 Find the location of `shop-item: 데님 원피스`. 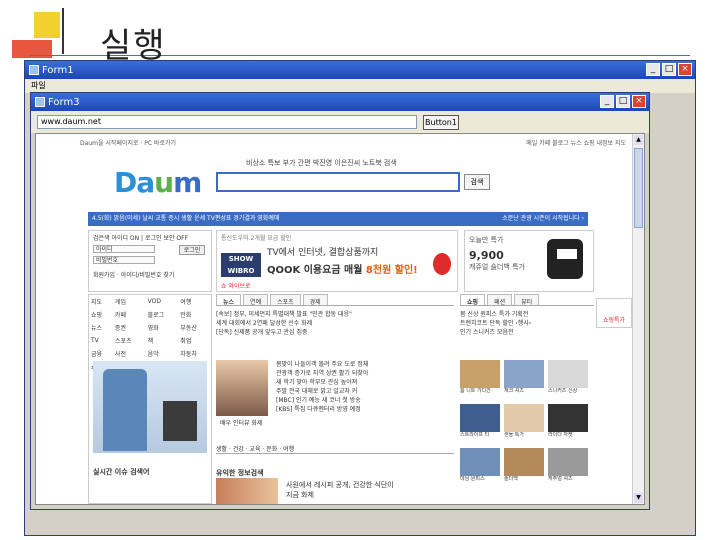

shop-item: 데님 원피스 is located at coordinates (480, 468).